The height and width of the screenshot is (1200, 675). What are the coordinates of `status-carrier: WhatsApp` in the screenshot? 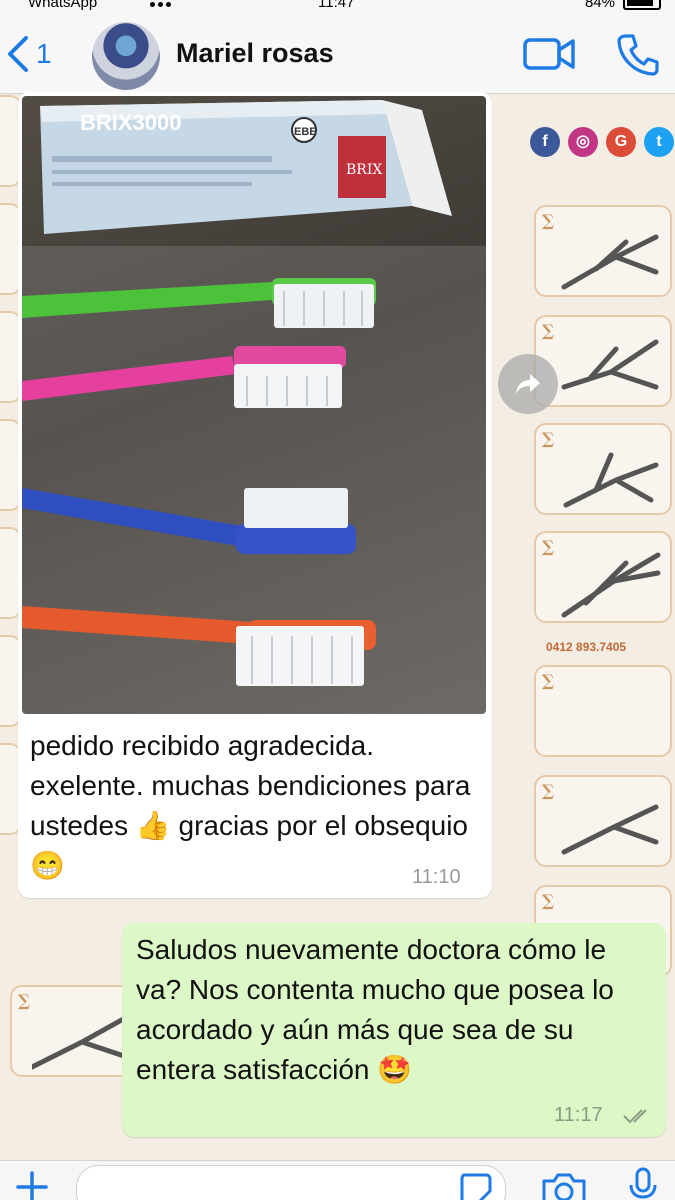 It's located at (63, 5).